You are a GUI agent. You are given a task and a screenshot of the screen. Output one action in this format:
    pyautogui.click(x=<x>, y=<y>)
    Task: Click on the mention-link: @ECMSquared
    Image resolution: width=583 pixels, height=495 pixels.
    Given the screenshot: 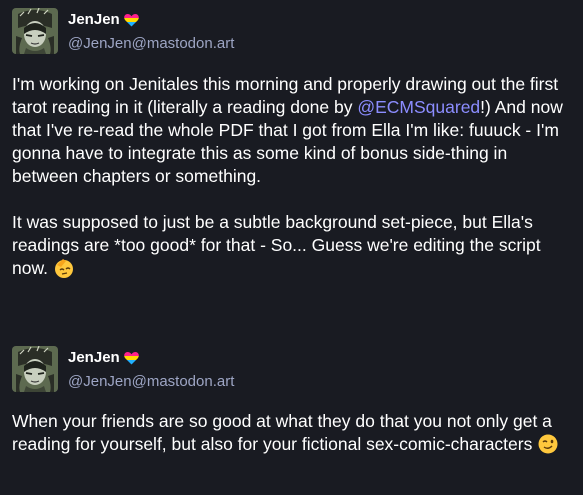 What is the action you would take?
    pyautogui.click(x=418, y=107)
    